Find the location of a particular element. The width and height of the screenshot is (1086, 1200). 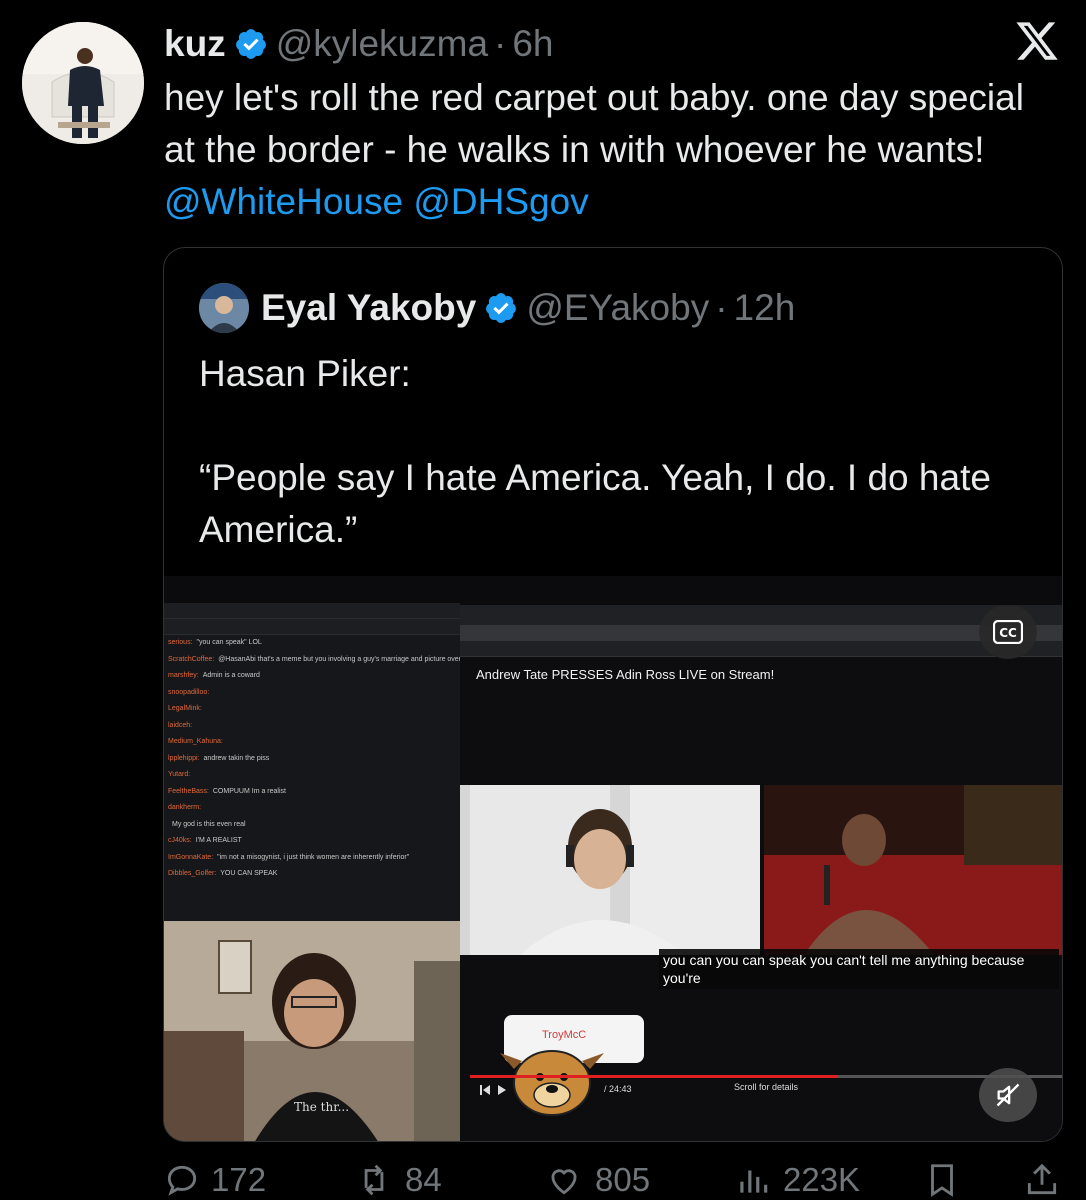

chat-username: LegalMink: is located at coordinates (185, 708).